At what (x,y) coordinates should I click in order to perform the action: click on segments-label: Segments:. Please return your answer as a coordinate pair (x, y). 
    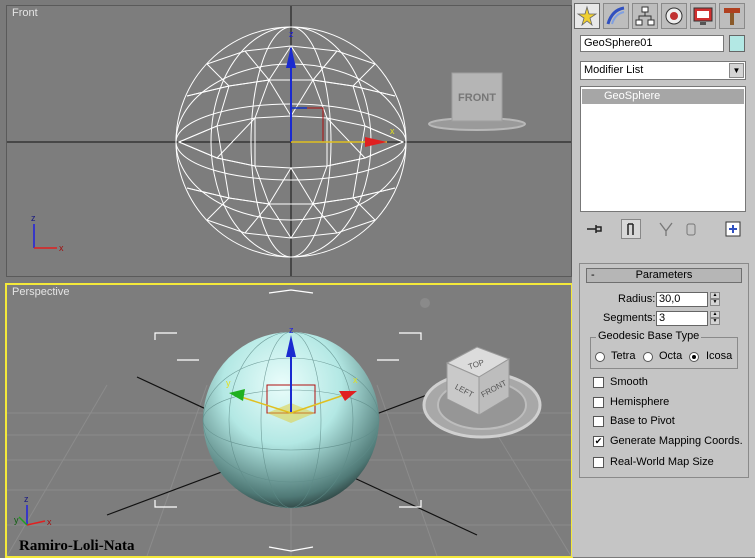
    Looking at the image, I should click on (629, 318).